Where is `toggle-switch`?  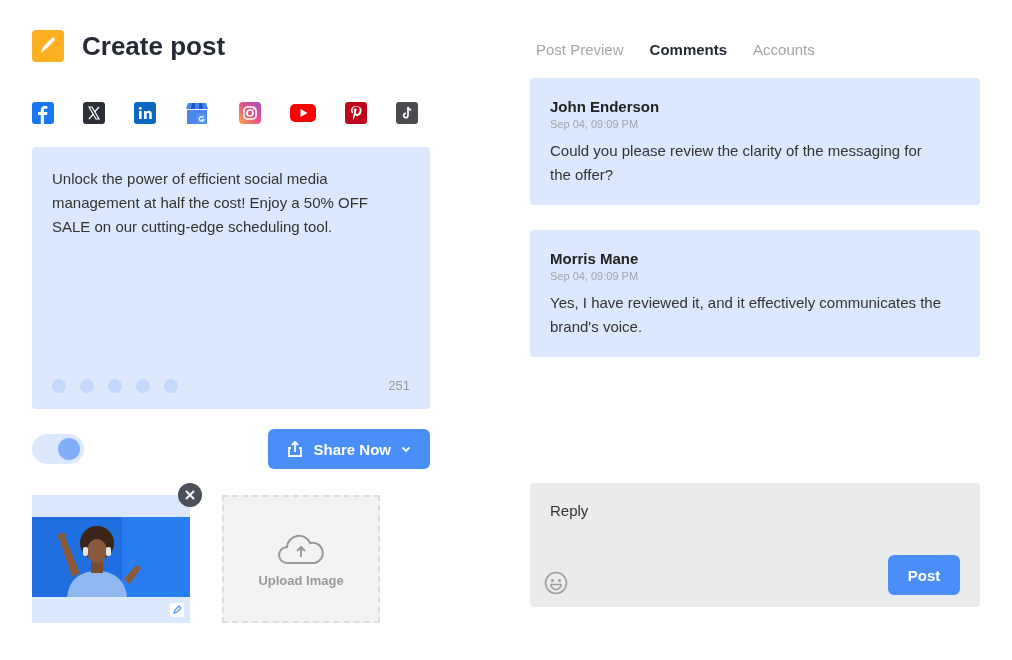
toggle-switch is located at coordinates (58, 449).